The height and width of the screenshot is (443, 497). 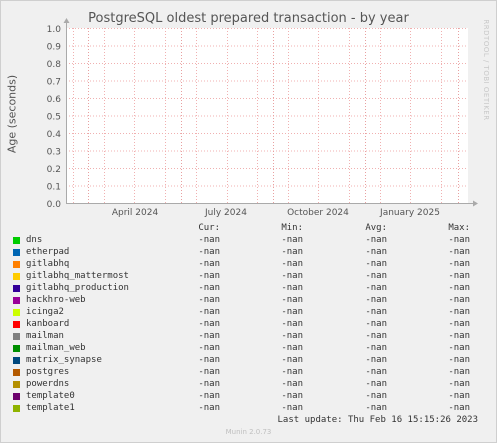 What do you see at coordinates (77, 288) in the screenshot?
I see `legend-series-name: gitlabhq_production` at bounding box center [77, 288].